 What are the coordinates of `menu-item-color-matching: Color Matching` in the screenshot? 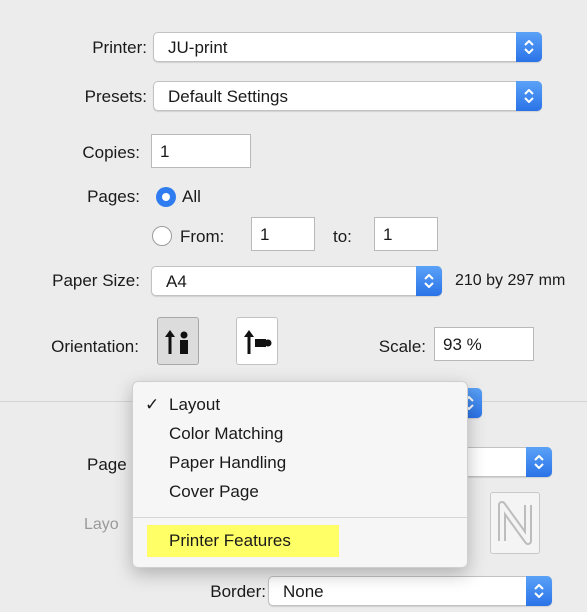 It's located at (226, 434).